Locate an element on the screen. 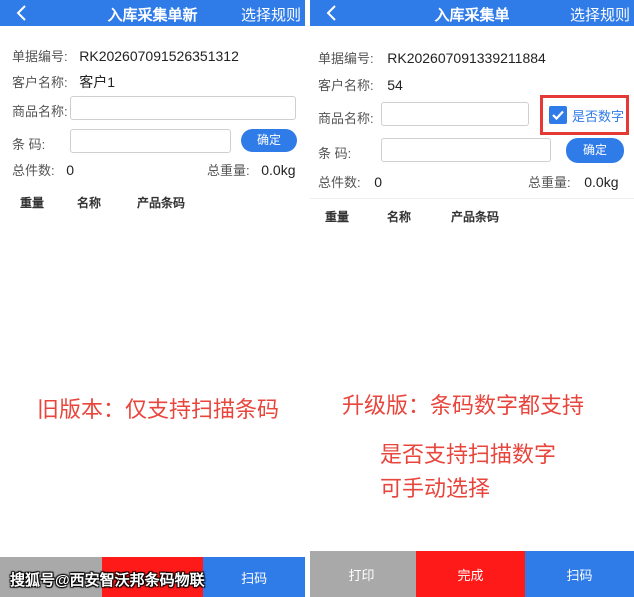  title-bar: 入库采集单 选择规则 is located at coordinates (472, 13).